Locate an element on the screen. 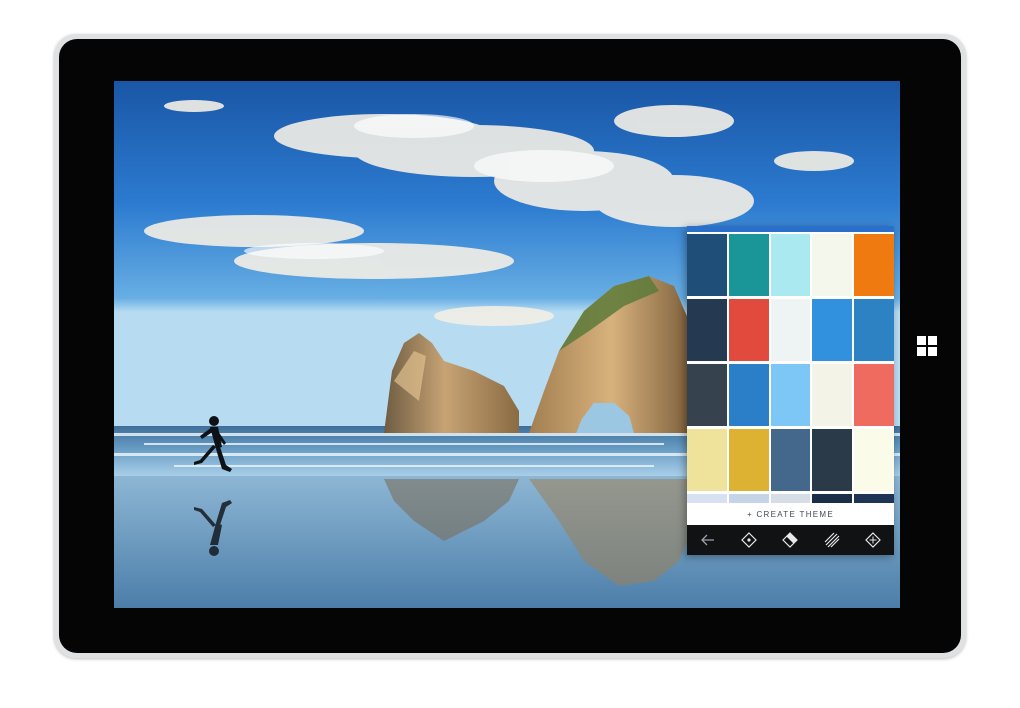 This screenshot has width=1020, height=708. create-theme-label: + CREATE THEME is located at coordinates (790, 514).